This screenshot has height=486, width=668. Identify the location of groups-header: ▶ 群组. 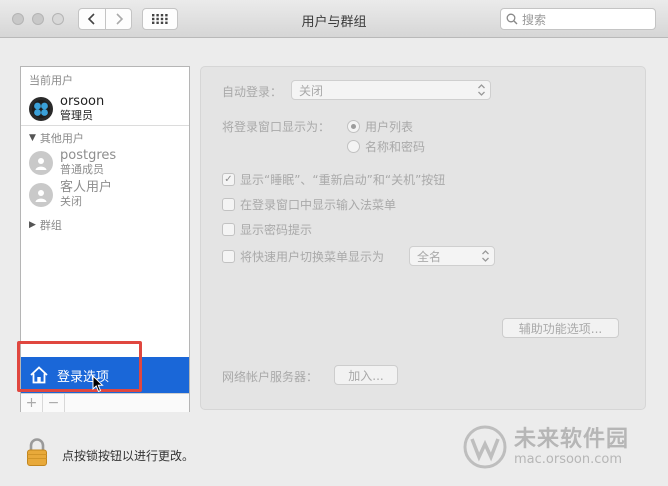
(45, 225).